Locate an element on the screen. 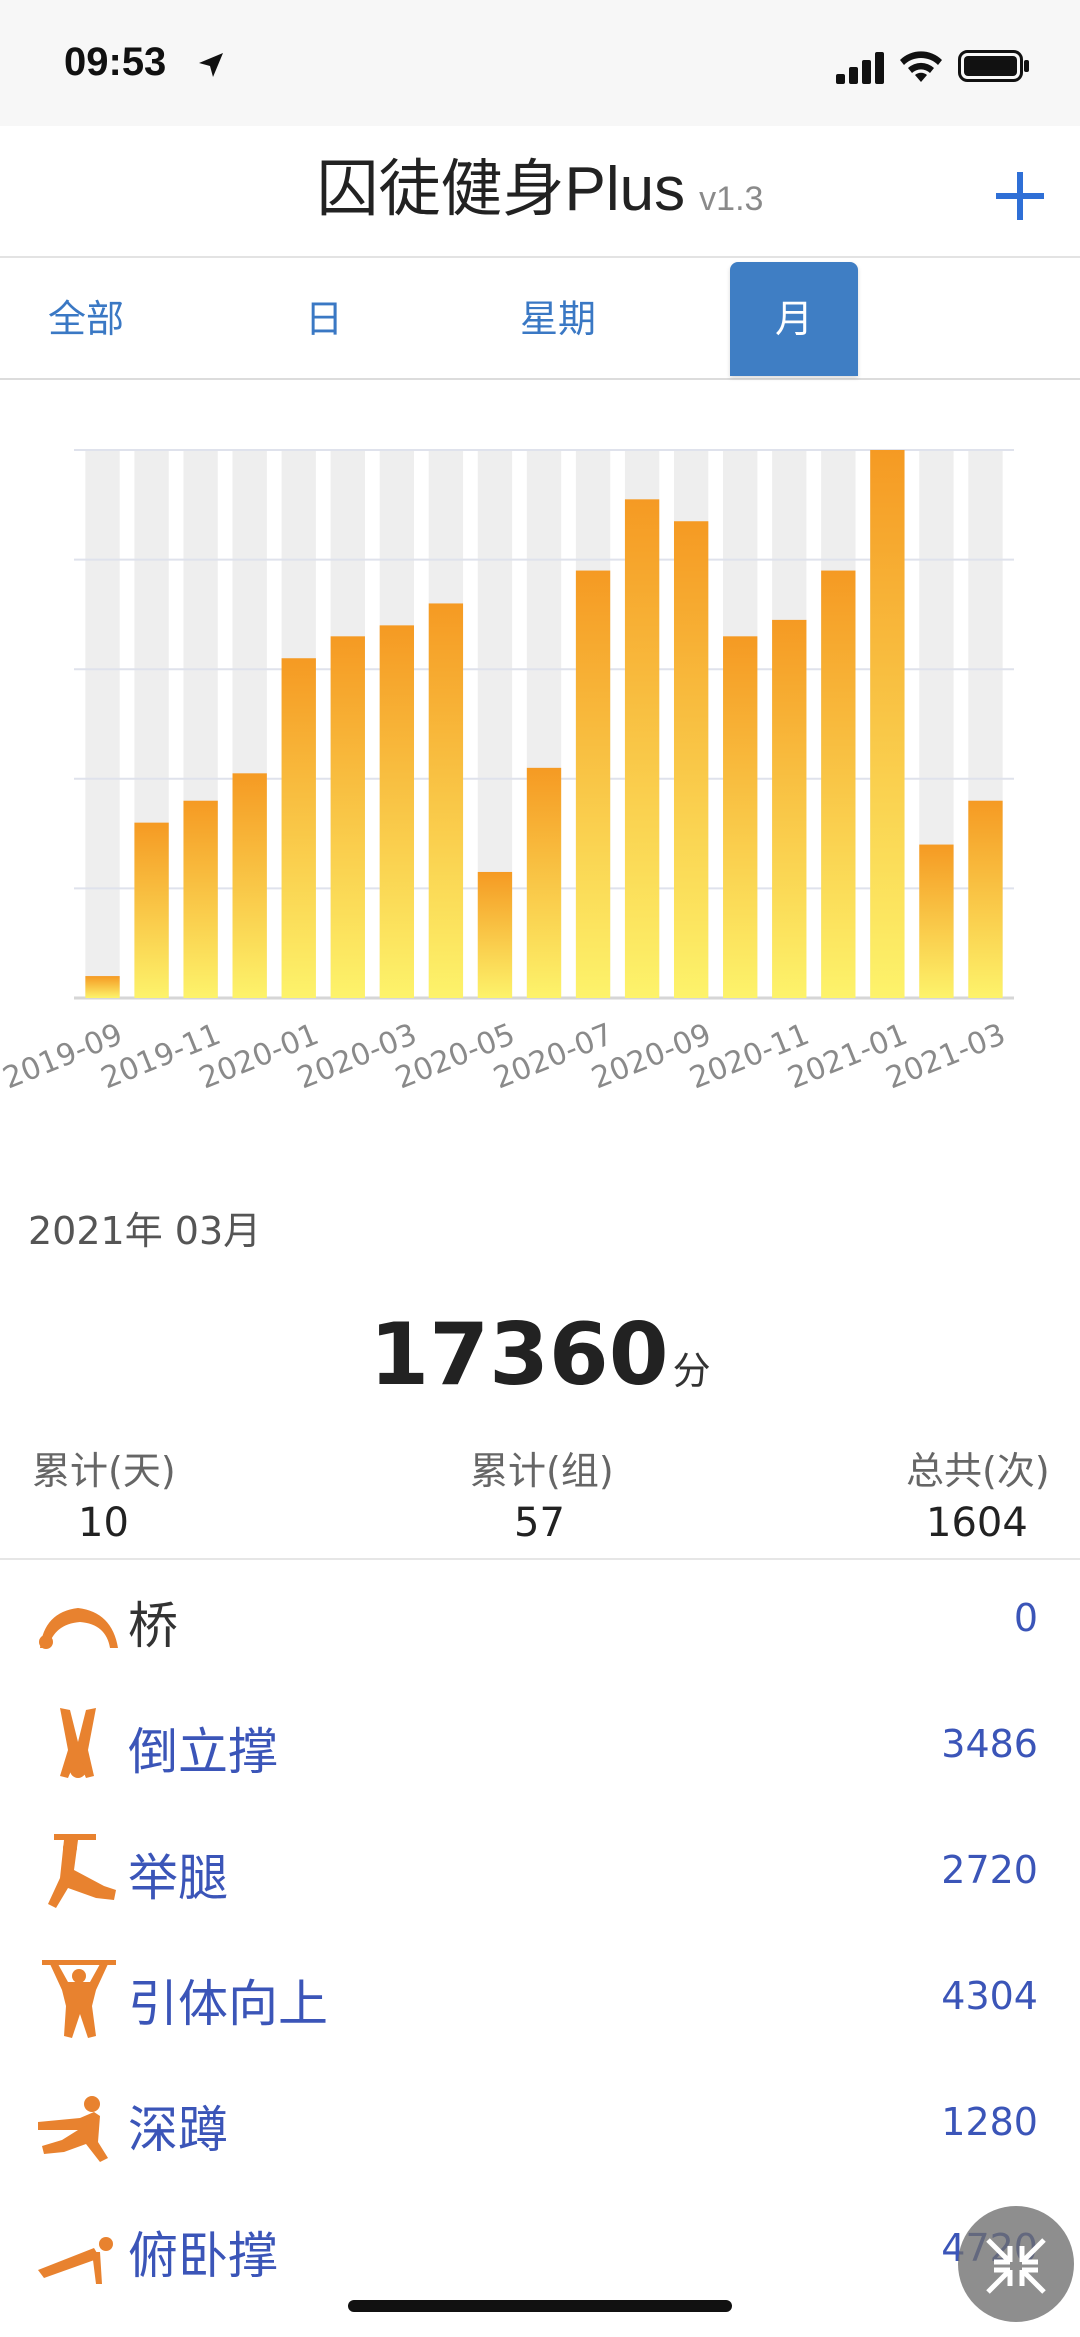 This screenshot has height=2337, width=1080. exercise-name: 倒立撑 is located at coordinates (203, 1752).